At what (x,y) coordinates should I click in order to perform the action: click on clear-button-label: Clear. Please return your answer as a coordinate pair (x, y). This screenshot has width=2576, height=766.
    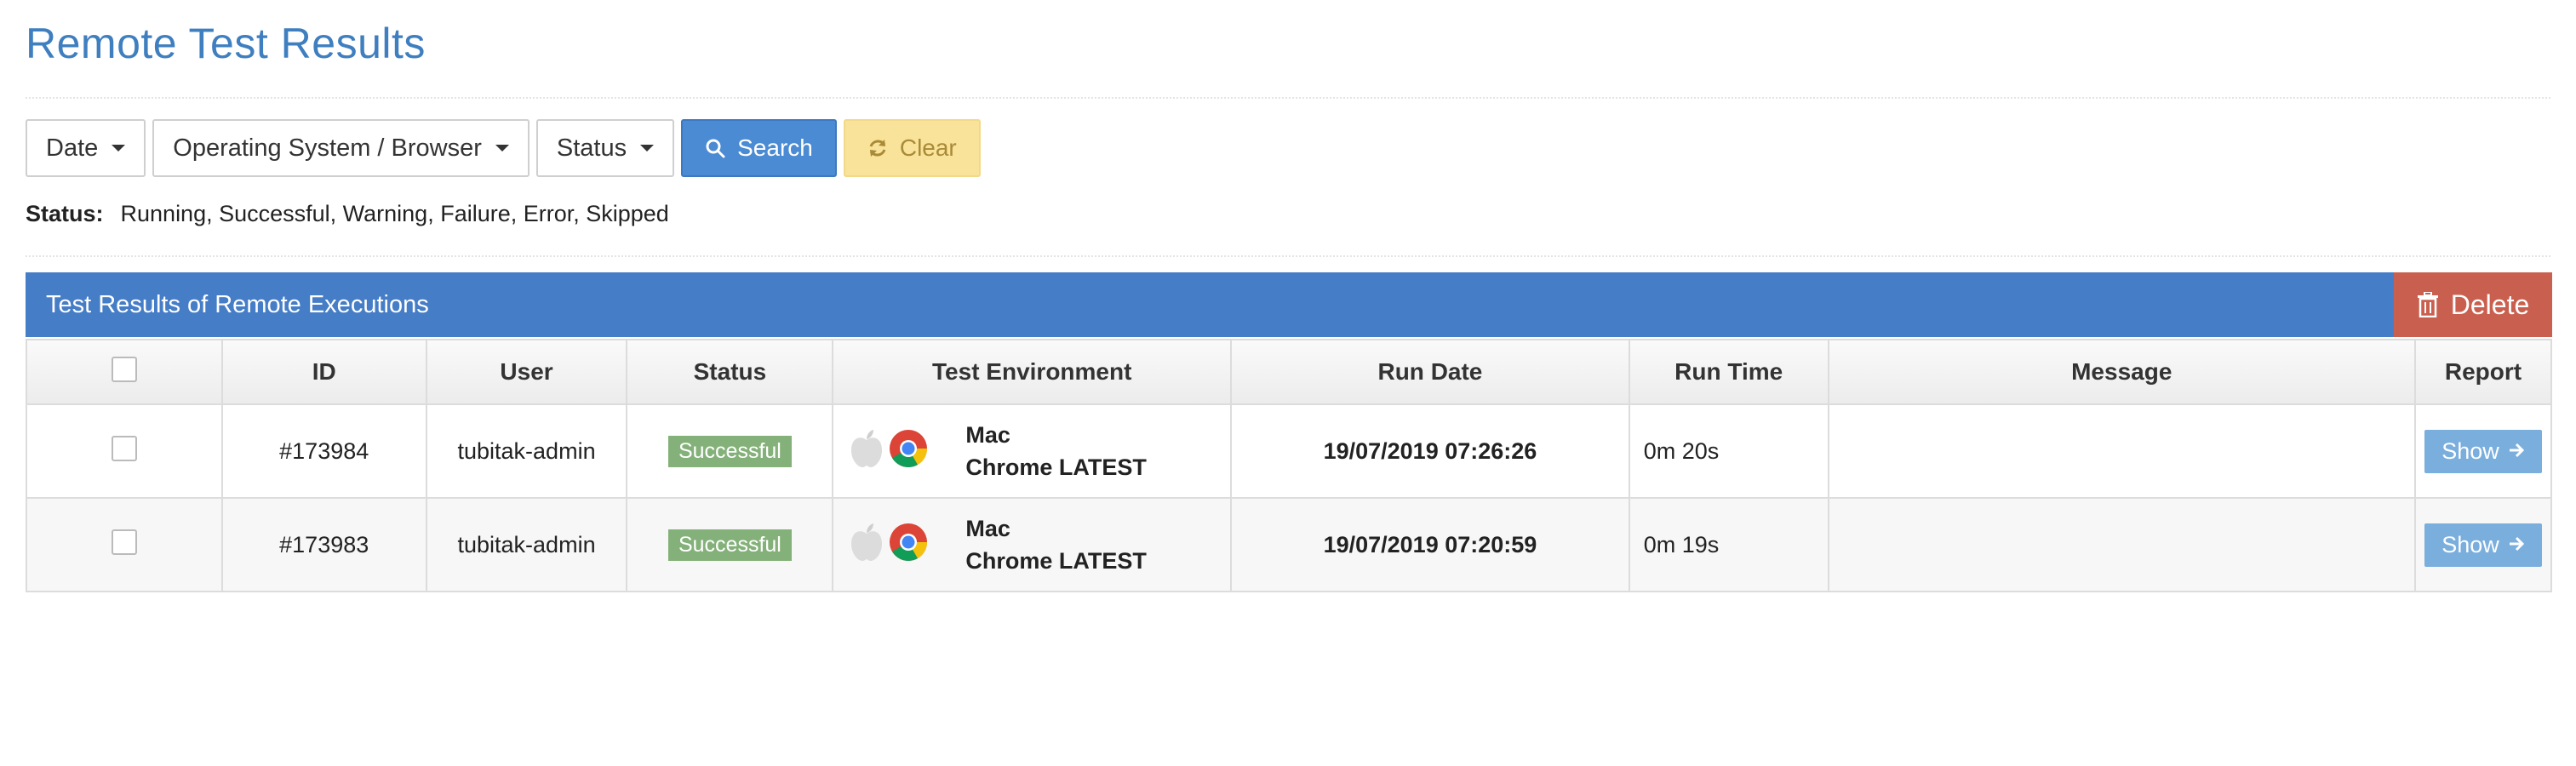
    Looking at the image, I should click on (928, 148).